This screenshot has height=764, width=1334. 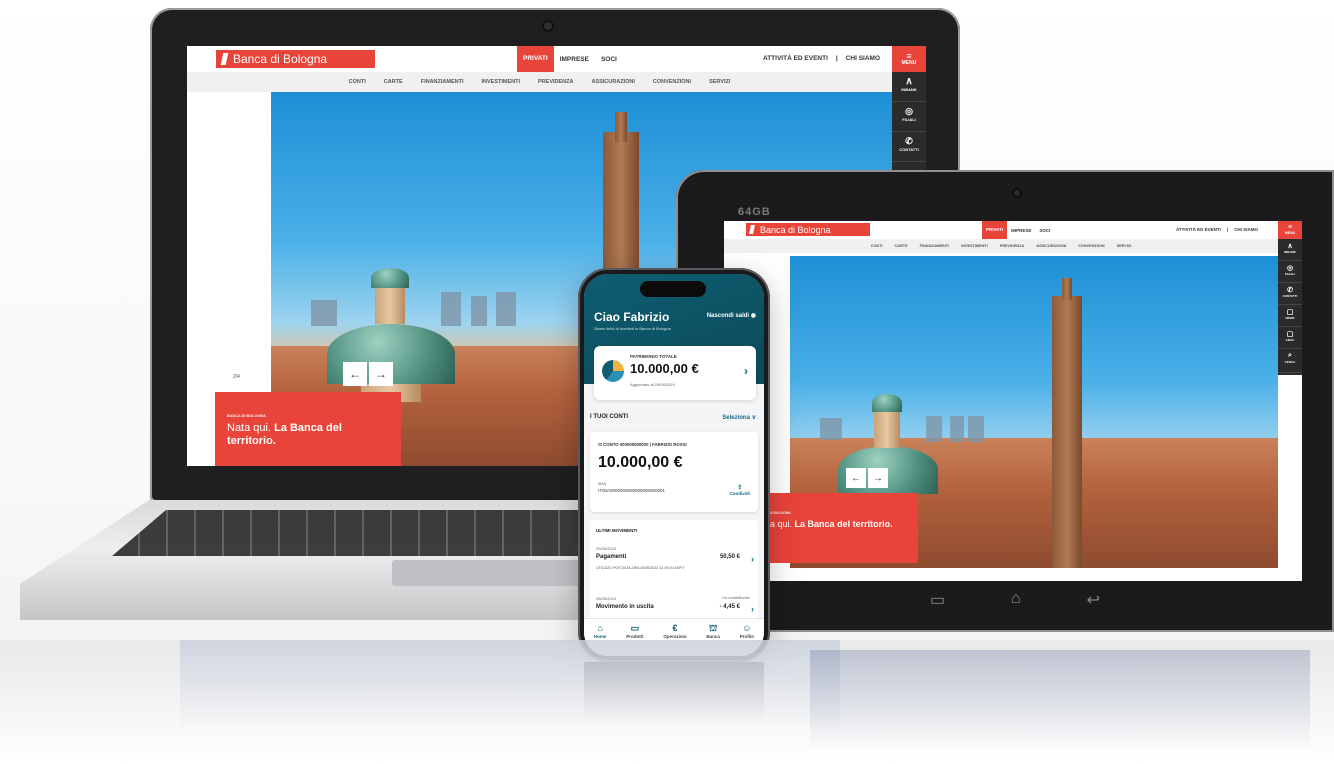 I want to click on menu-button: ≡ MENU, so click(x=909, y=59).